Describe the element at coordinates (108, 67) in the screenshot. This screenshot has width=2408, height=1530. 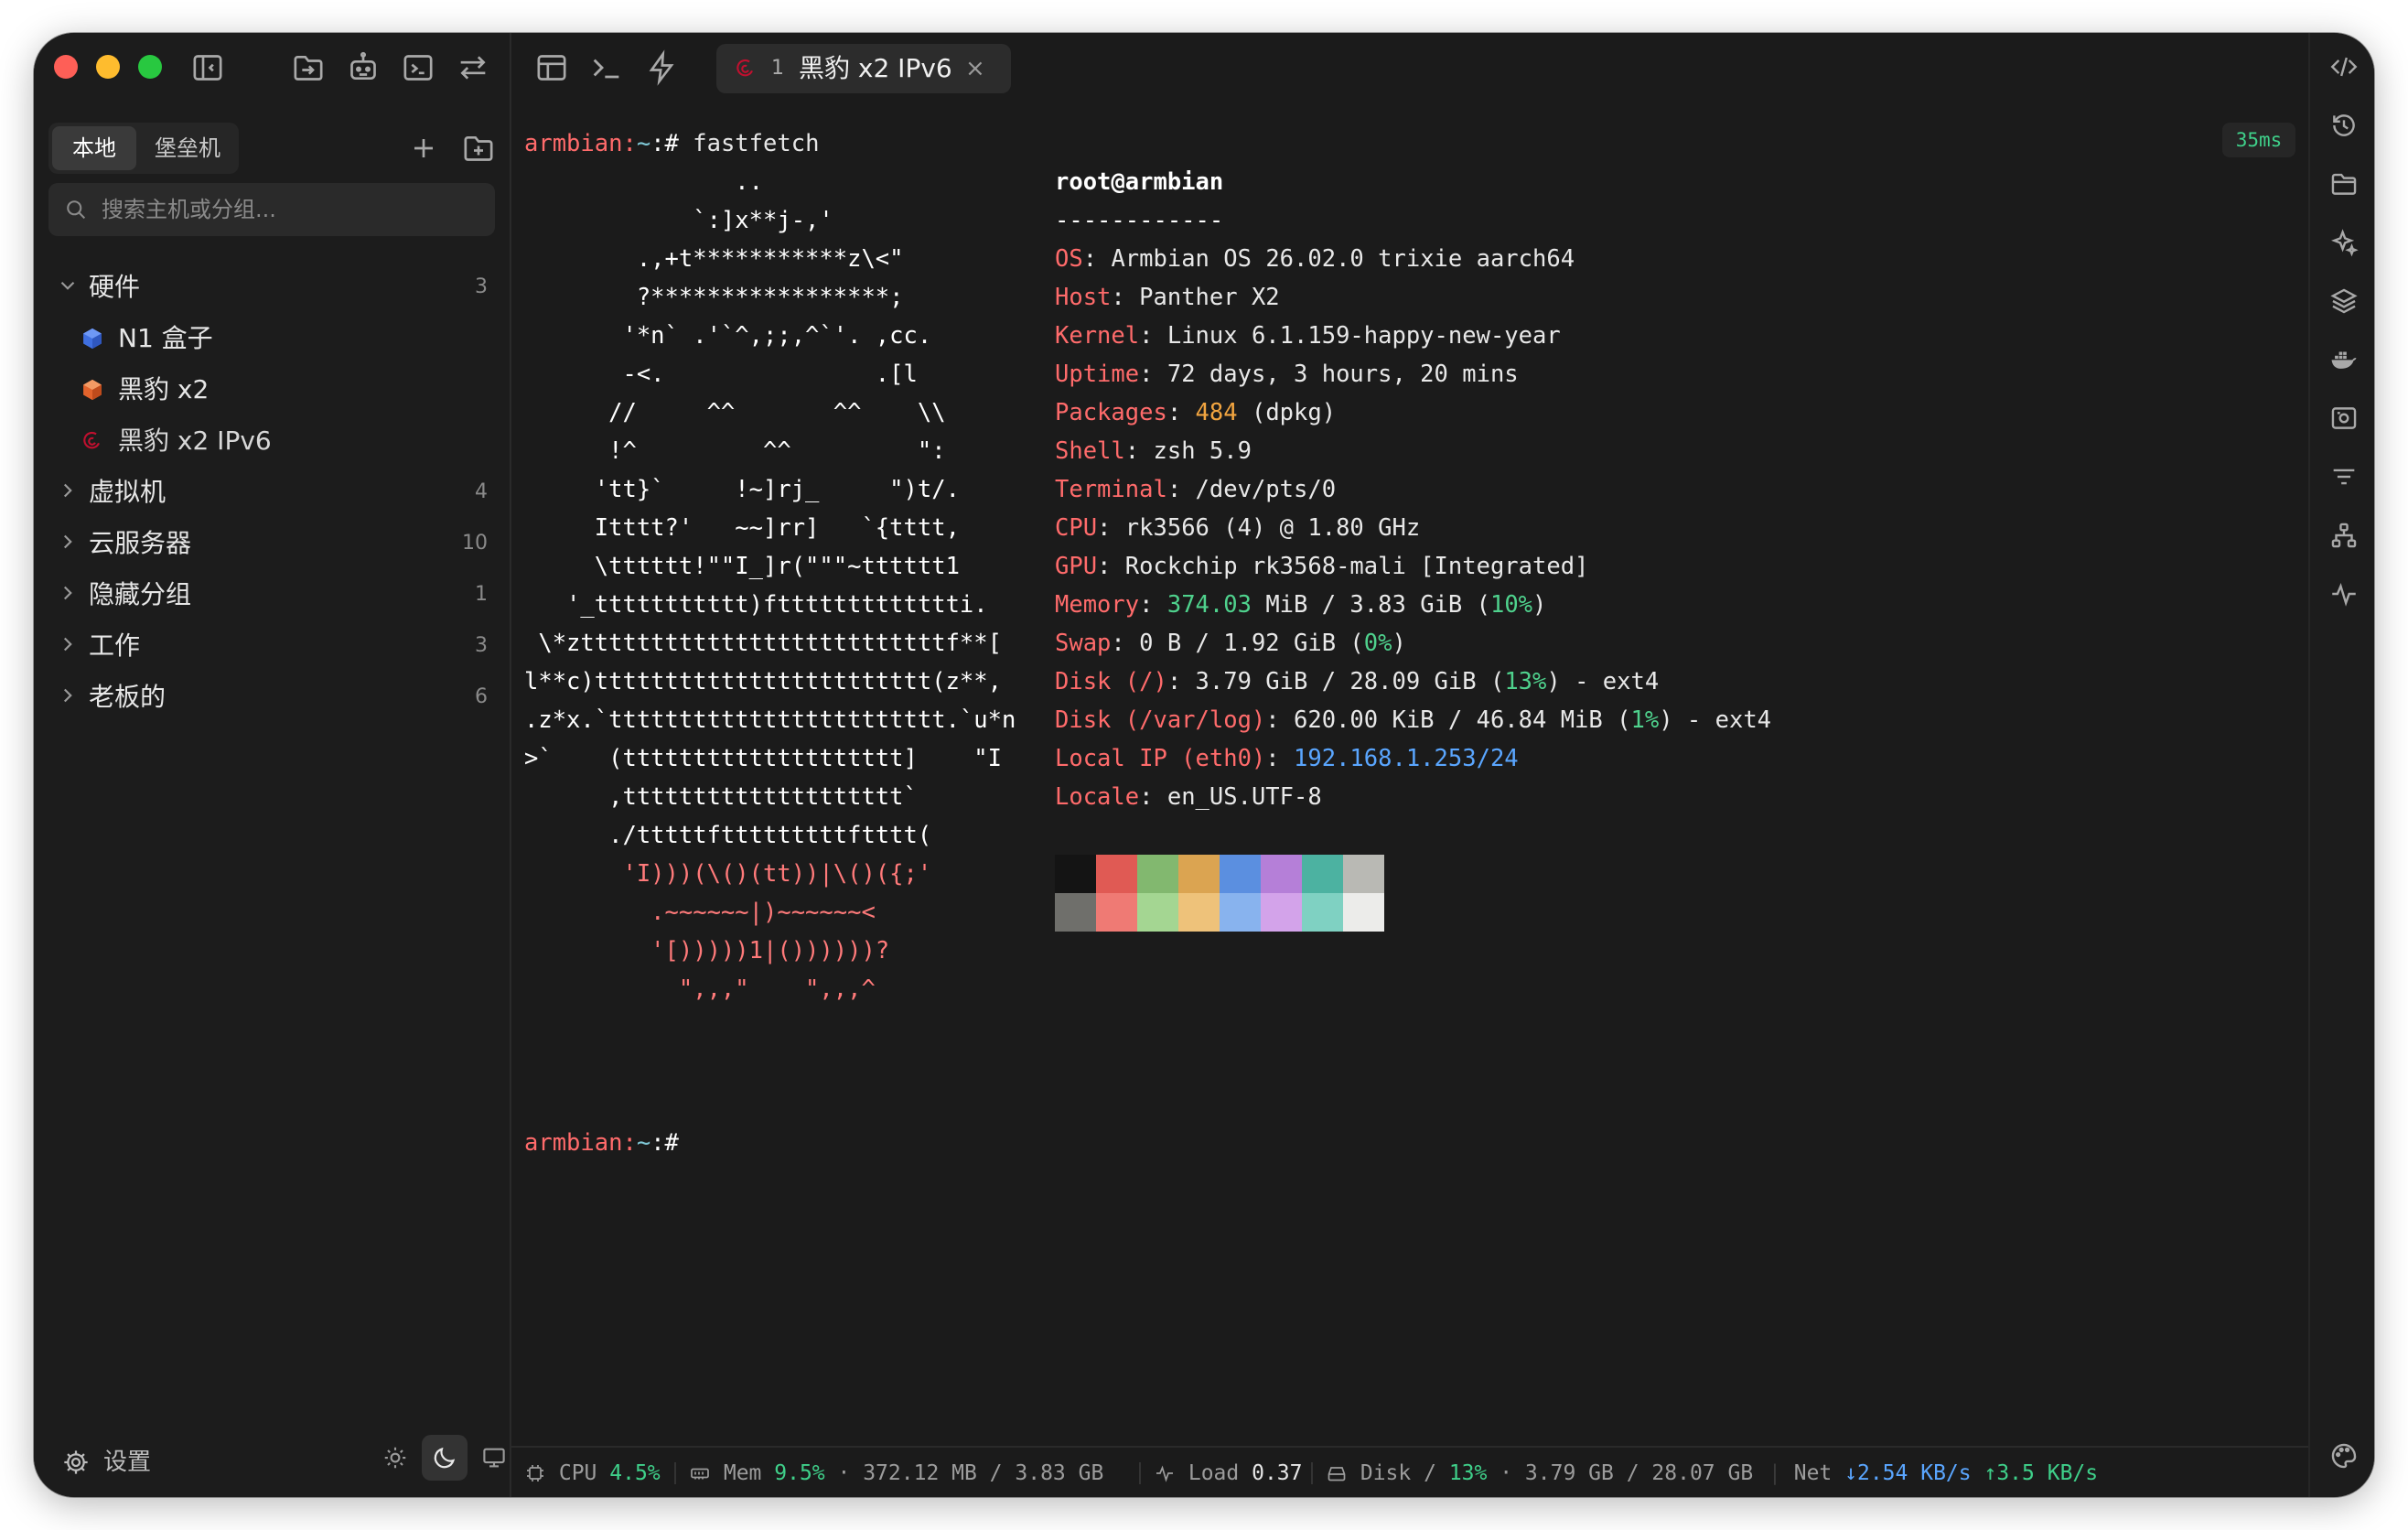
I see `minimize-window-button` at that location.